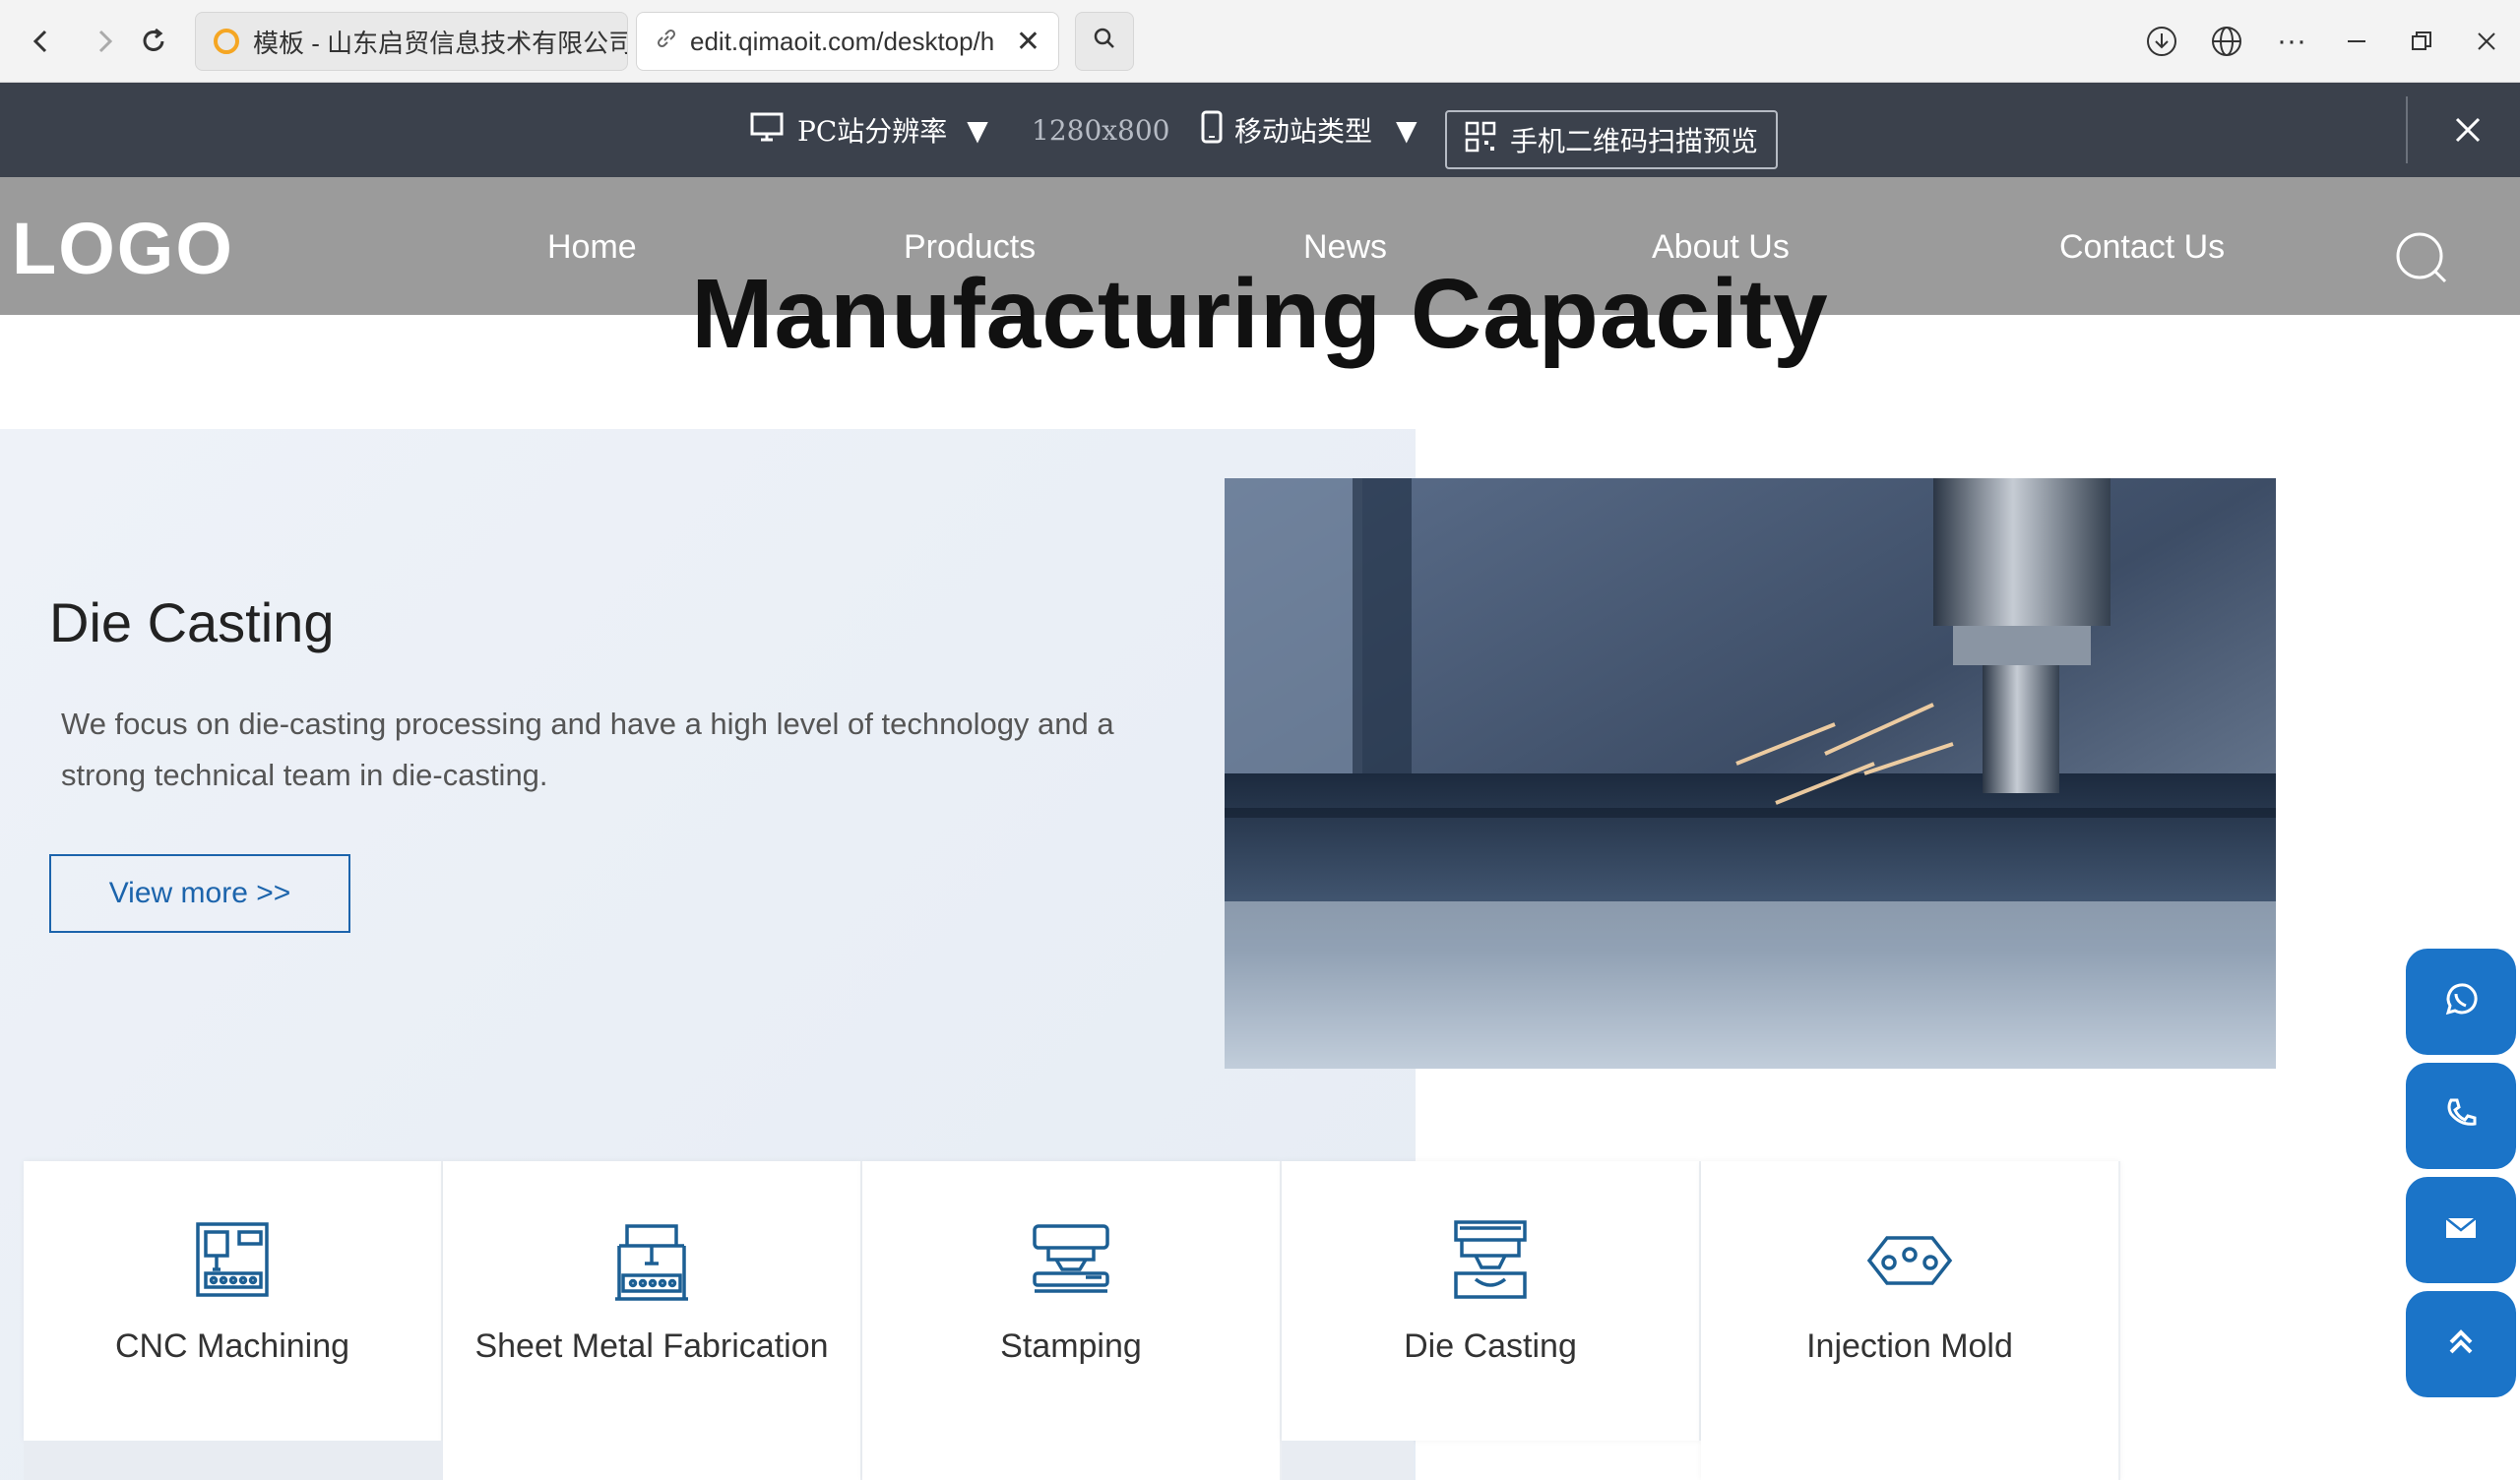 Image resolution: width=2520 pixels, height=1480 pixels. Describe the element at coordinates (199, 893) in the screenshot. I see `view-more-button: View more >>` at that location.